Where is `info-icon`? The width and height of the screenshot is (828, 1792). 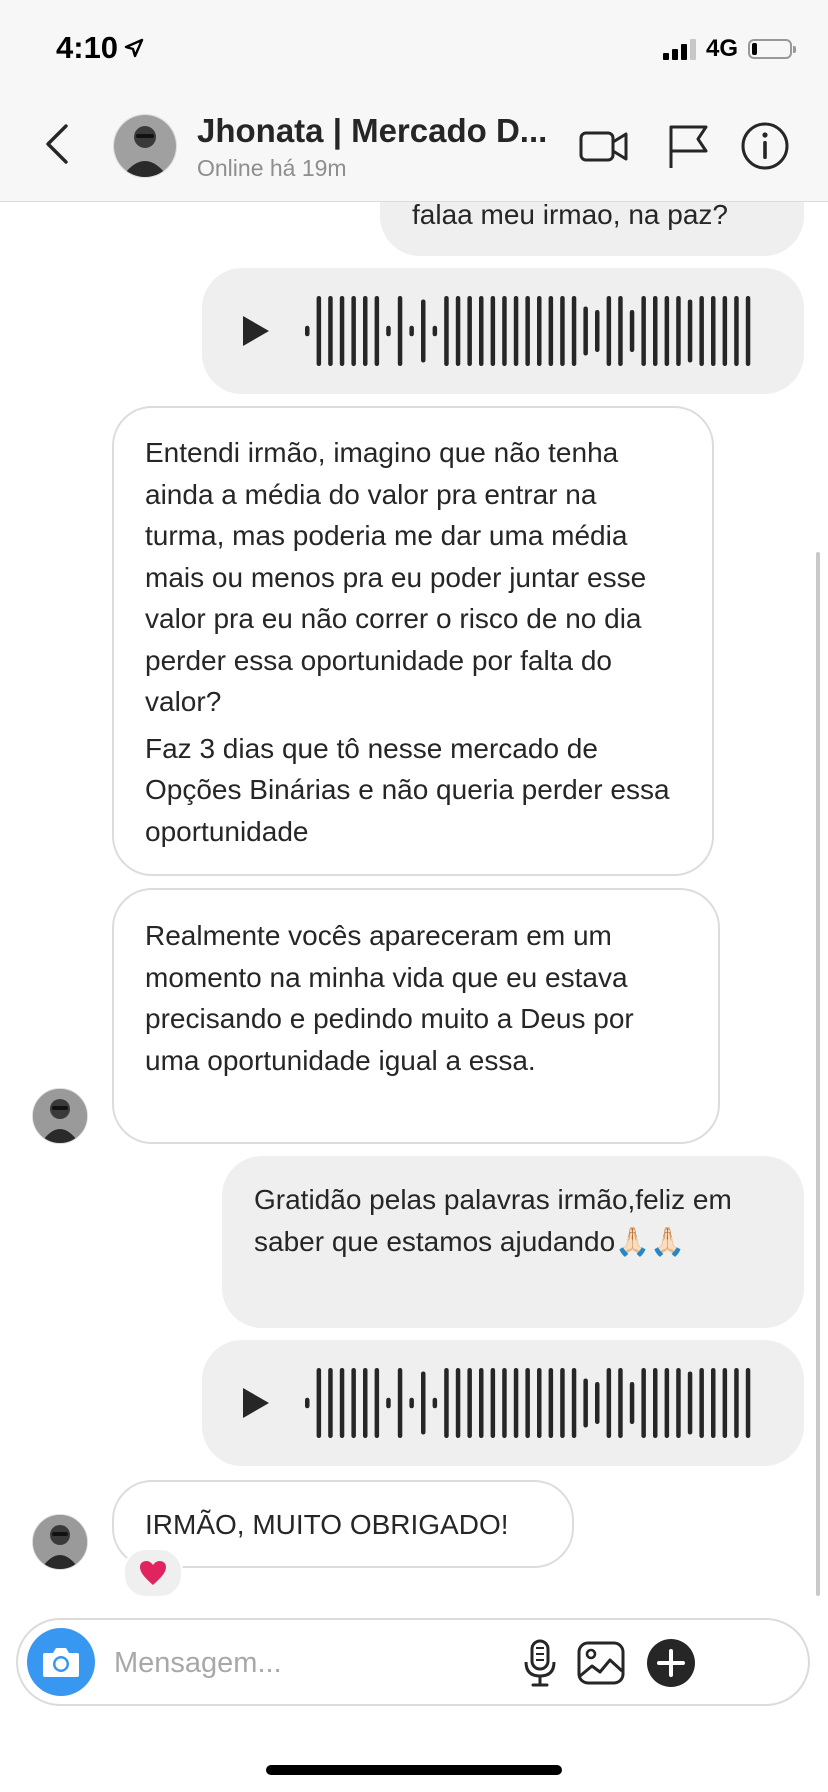 info-icon is located at coordinates (765, 146).